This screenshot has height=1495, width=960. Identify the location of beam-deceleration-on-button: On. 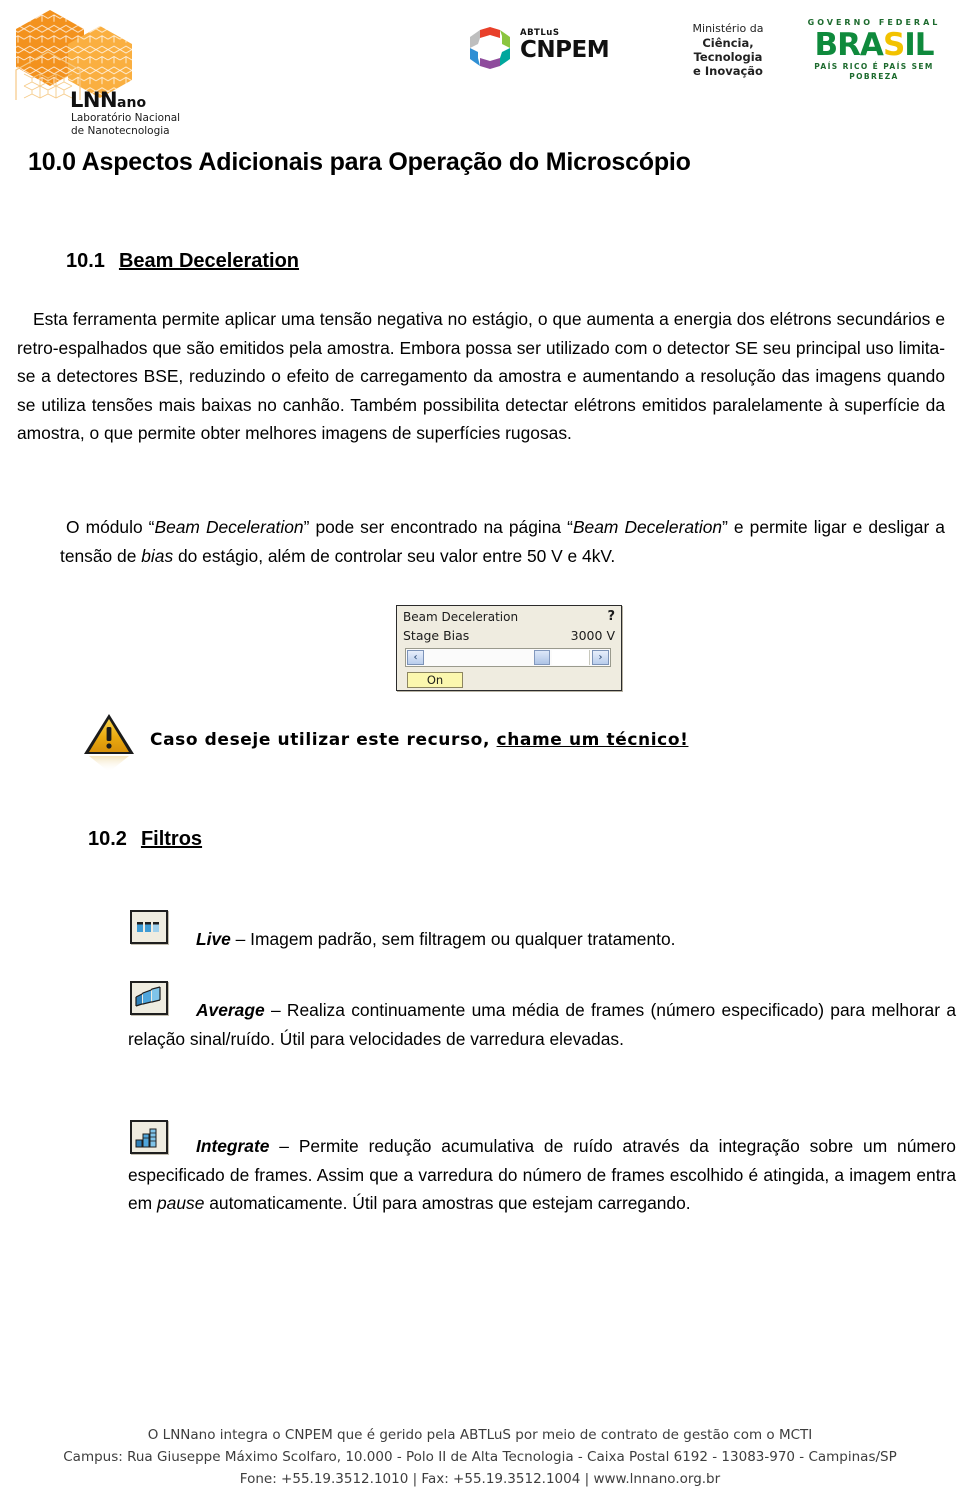
(435, 680).